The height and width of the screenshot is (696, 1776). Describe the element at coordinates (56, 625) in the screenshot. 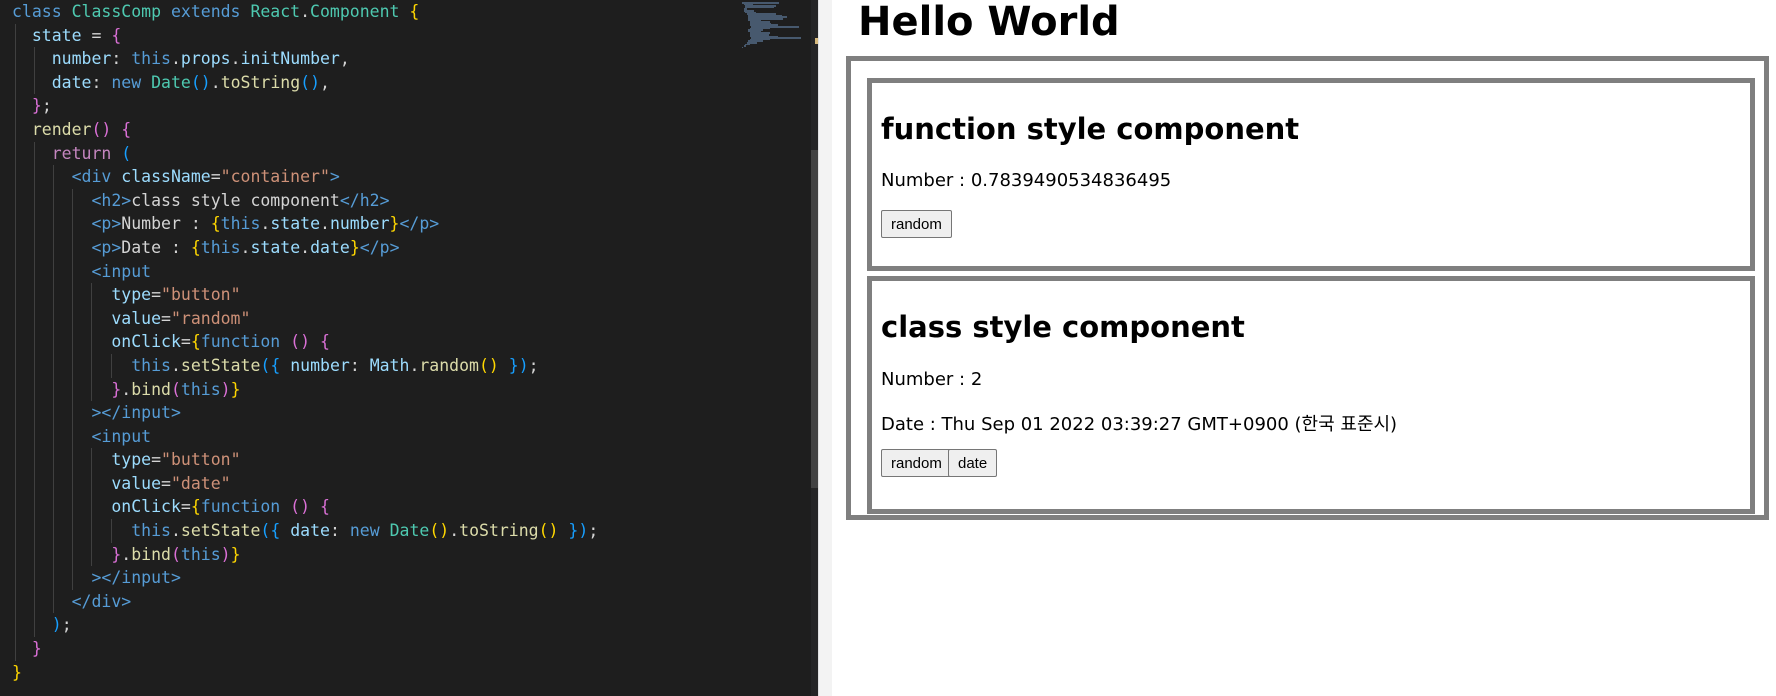

I see `code-token: )` at that location.